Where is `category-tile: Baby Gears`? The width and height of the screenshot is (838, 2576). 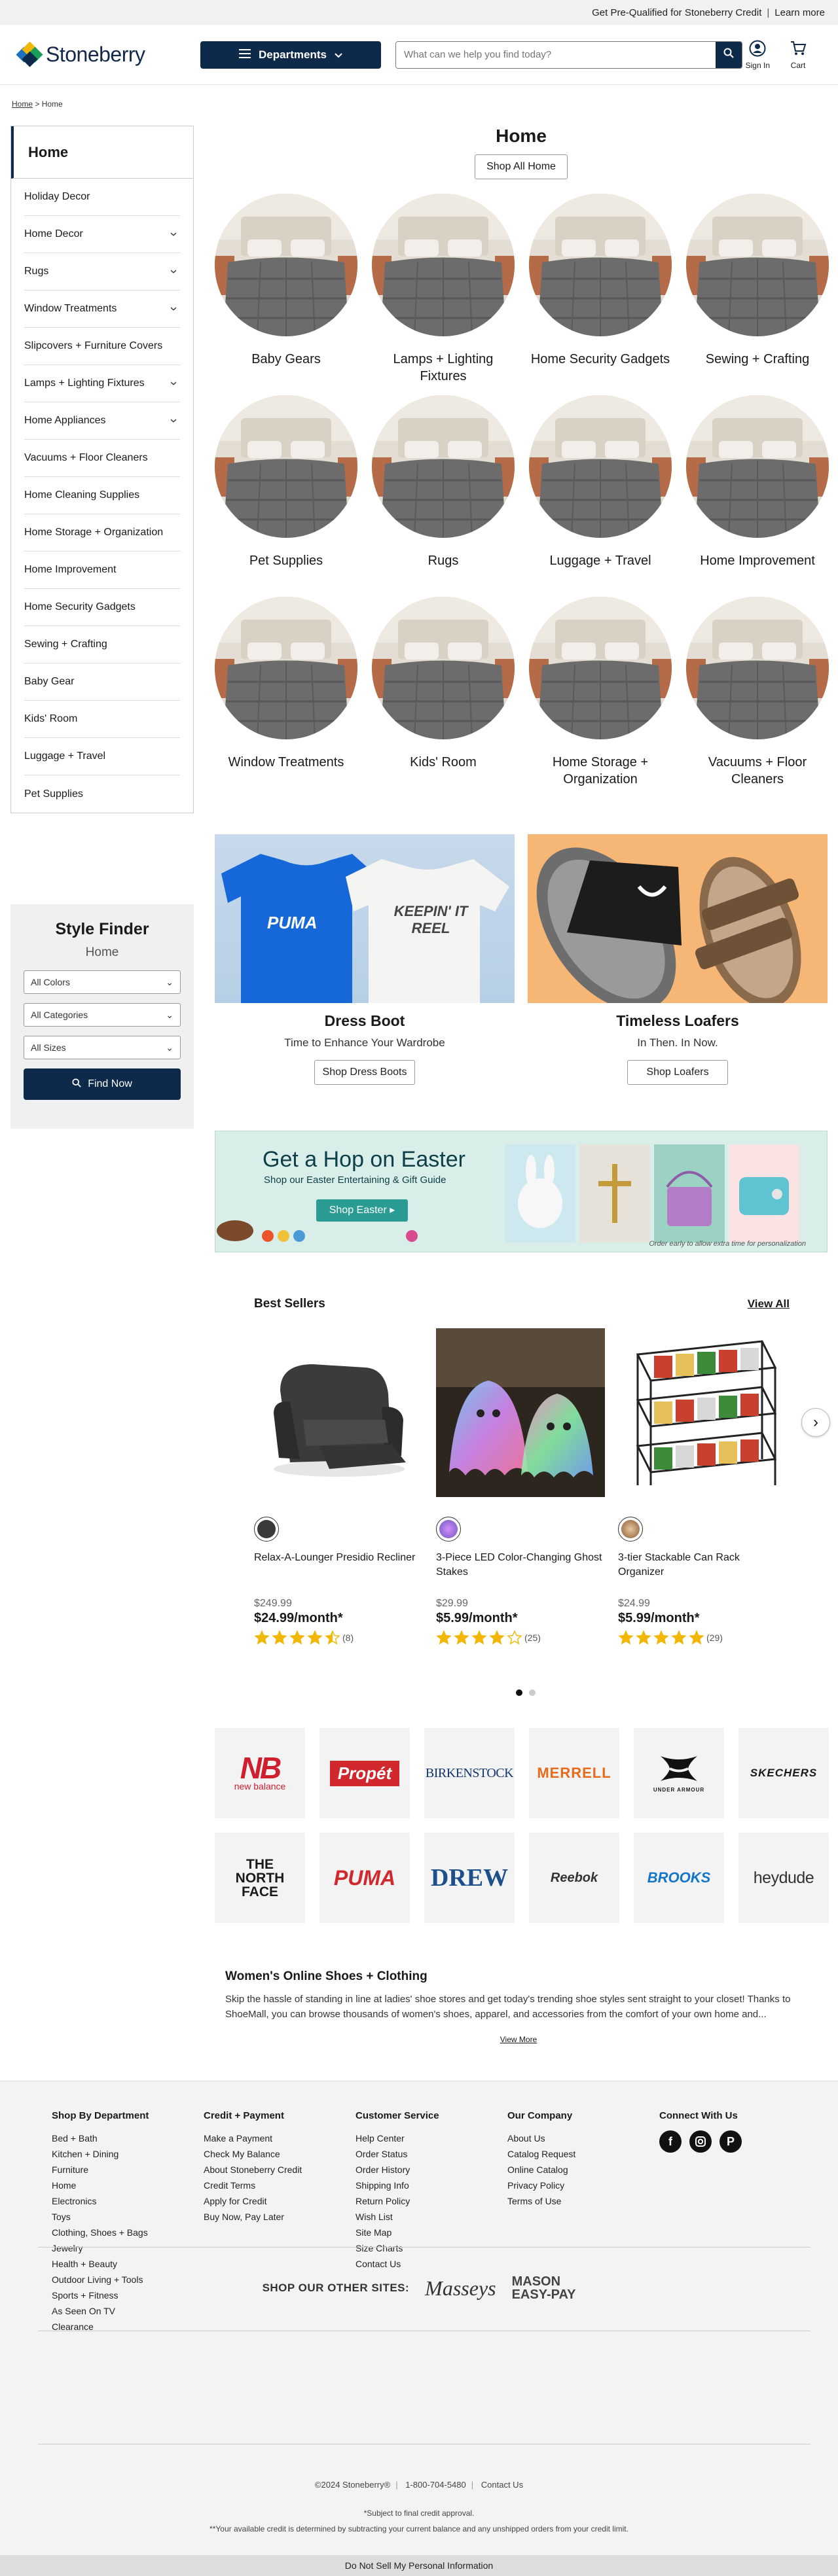 category-tile: Baby Gears is located at coordinates (286, 294).